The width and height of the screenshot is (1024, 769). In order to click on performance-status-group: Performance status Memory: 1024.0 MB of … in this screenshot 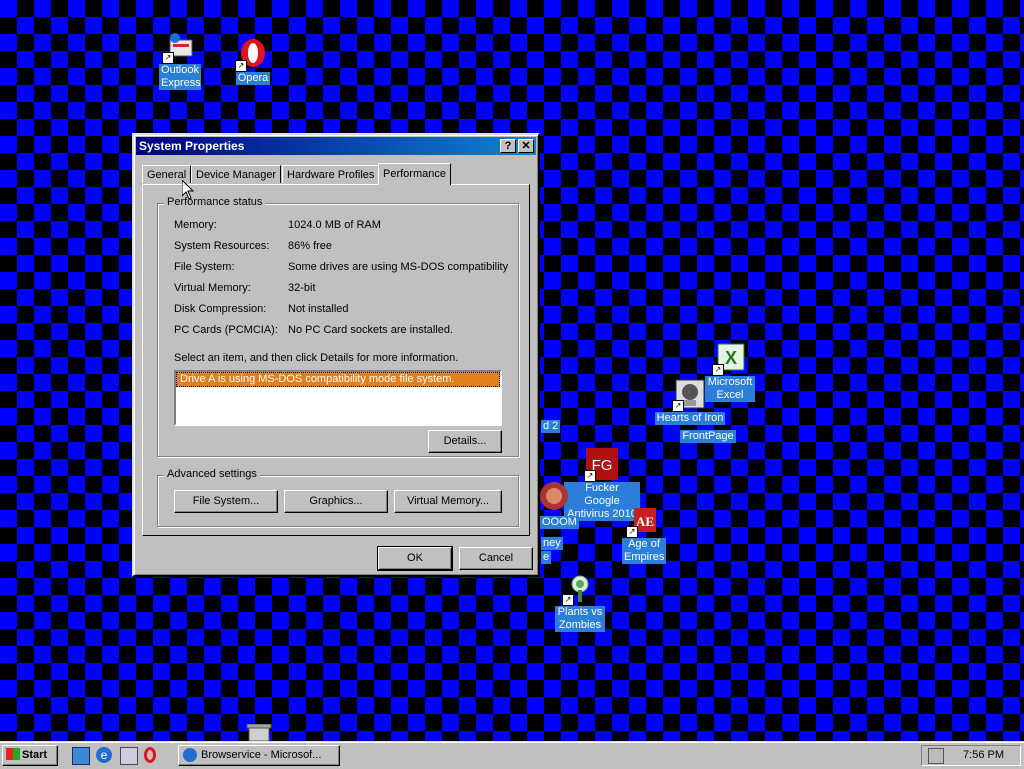, I will do `click(338, 326)`.